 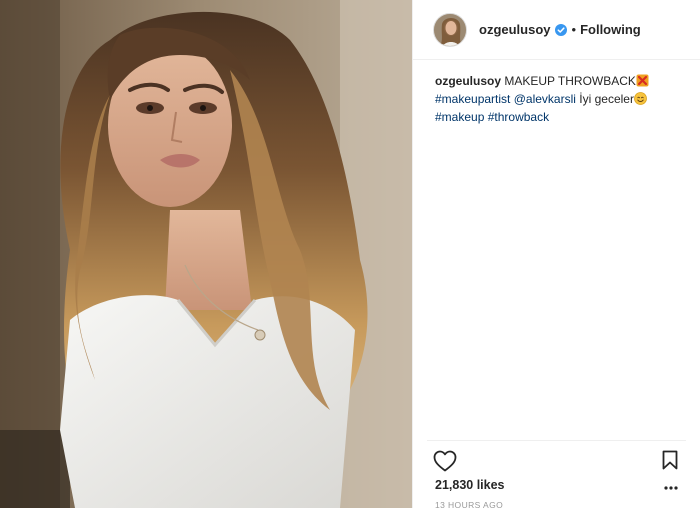 I want to click on avatar, so click(x=450, y=29).